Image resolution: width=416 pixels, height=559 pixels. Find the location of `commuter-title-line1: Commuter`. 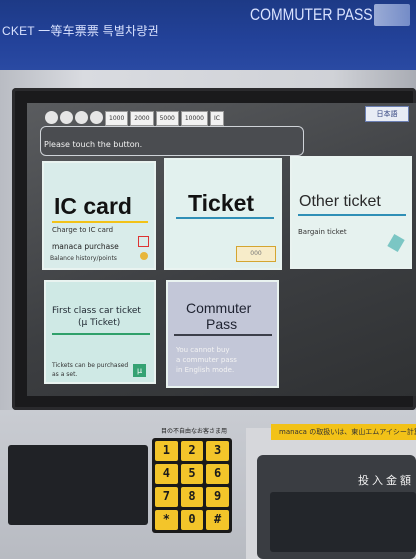

commuter-title-line1: Commuter is located at coordinates (219, 308).